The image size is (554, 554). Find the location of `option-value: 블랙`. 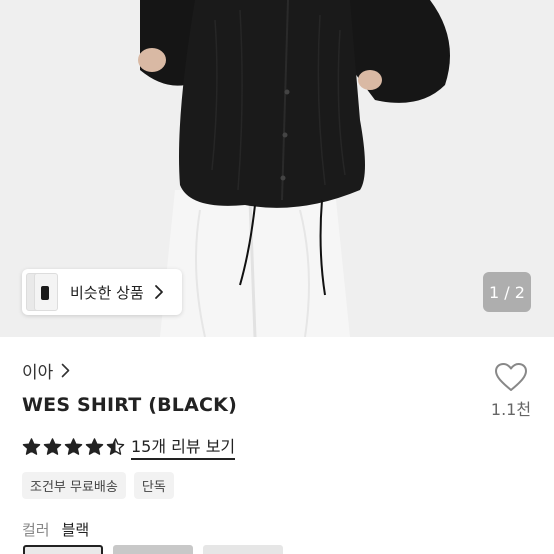

option-value: 블랙 is located at coordinates (75, 530).